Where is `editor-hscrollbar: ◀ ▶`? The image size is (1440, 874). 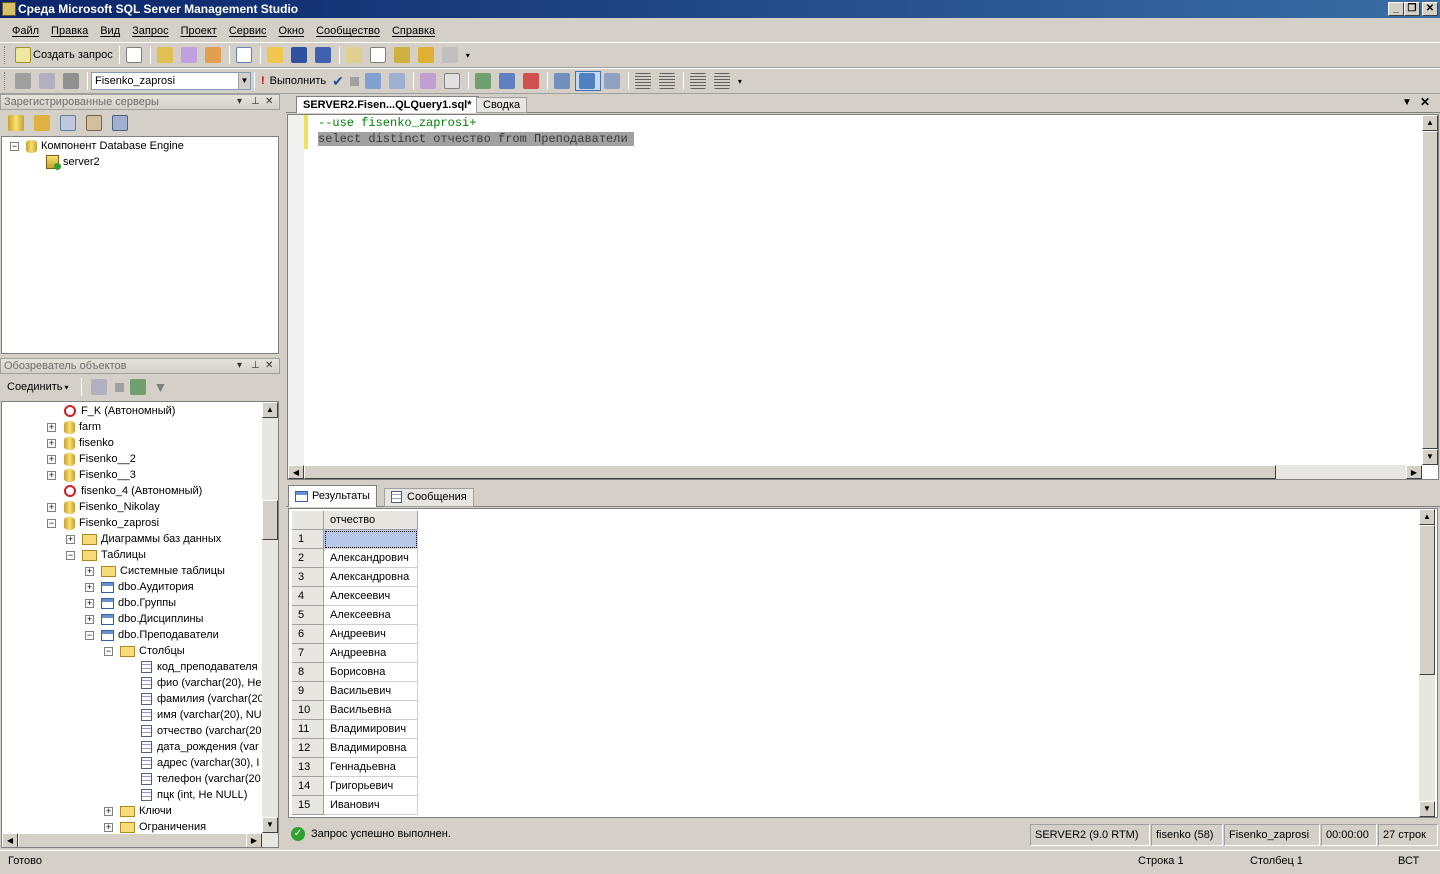 editor-hscrollbar: ◀ ▶ is located at coordinates (855, 472).